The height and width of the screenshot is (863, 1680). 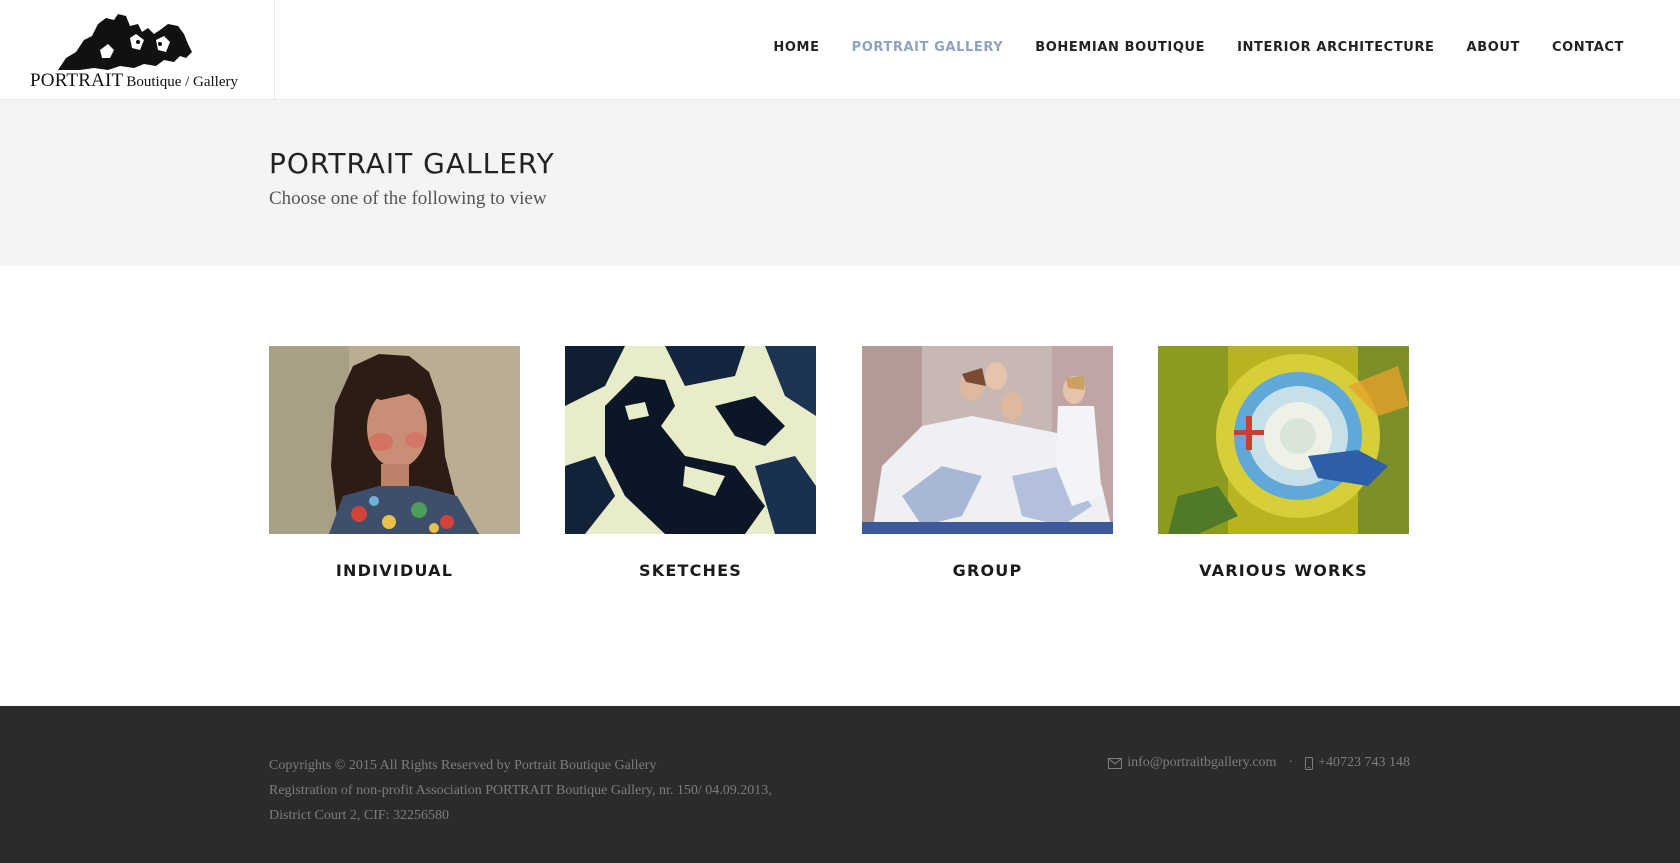 I want to click on gallery-label-various-works: VARIOUS WORKS, so click(x=1283, y=570).